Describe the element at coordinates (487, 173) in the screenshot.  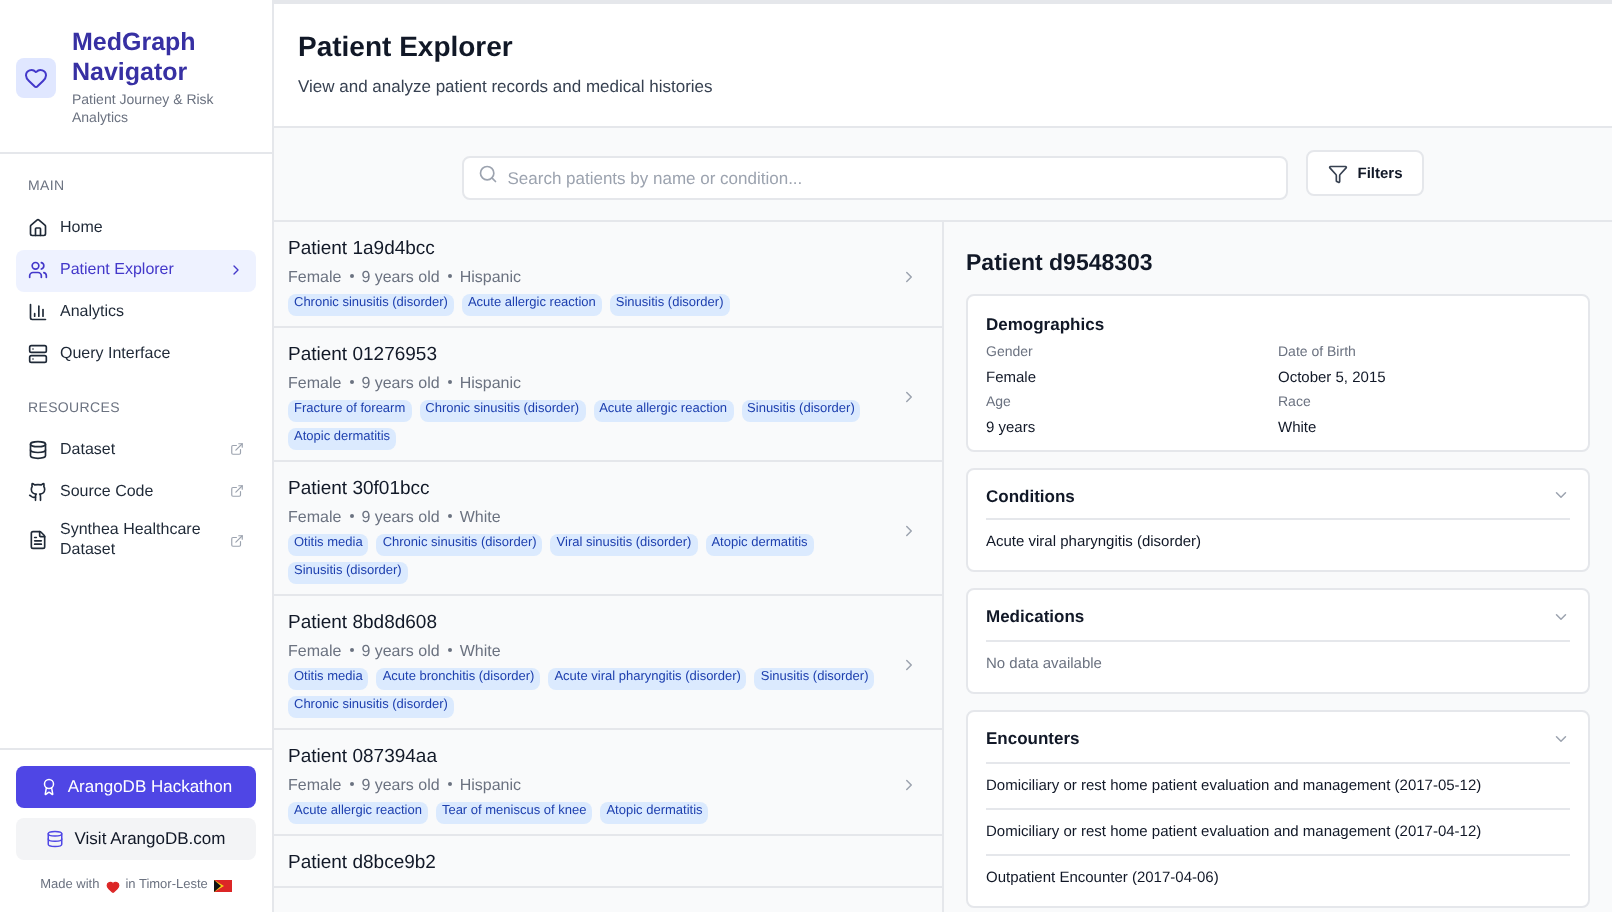
I see `search-icon` at that location.